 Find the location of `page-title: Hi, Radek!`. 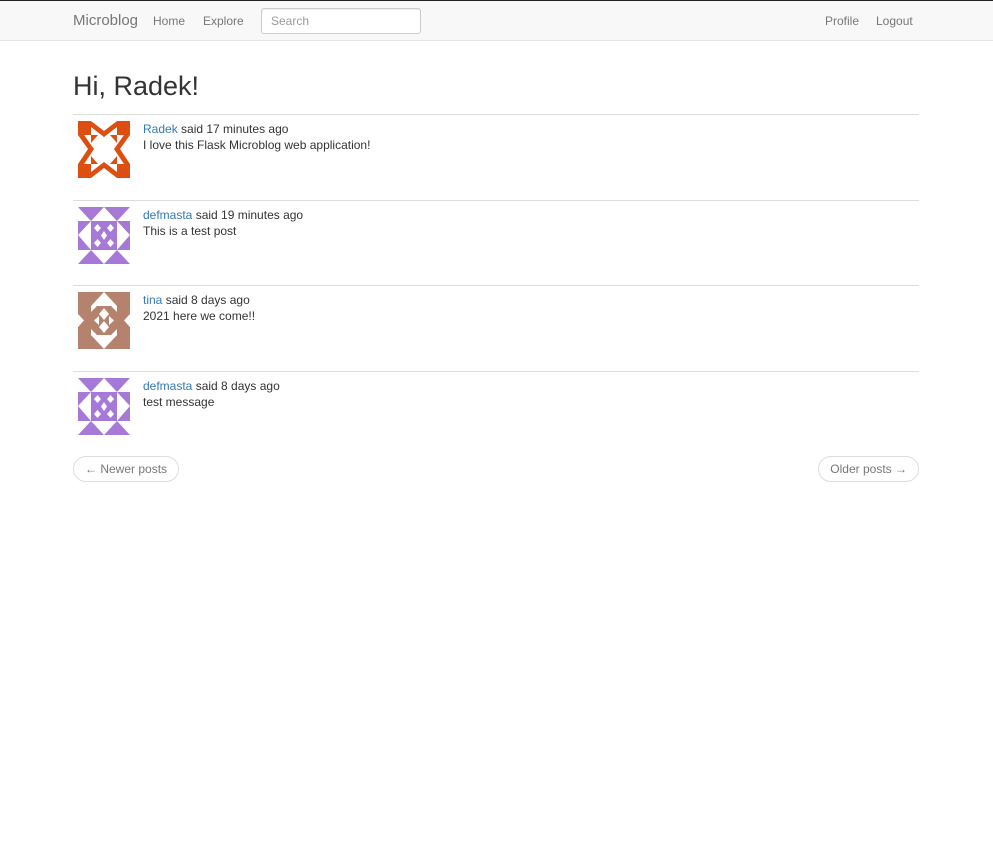

page-title: Hi, Radek! is located at coordinates (136, 86).